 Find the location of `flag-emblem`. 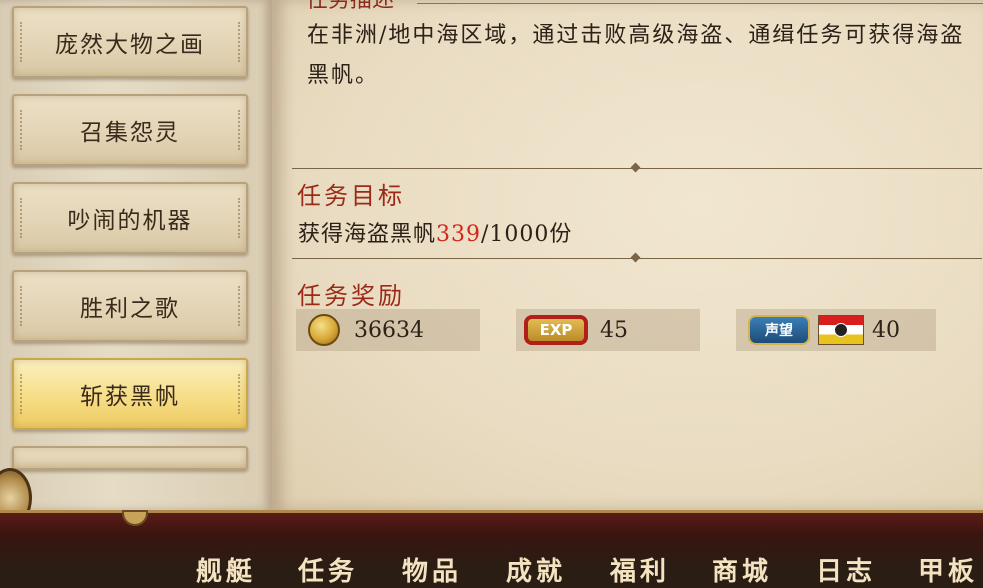

flag-emblem is located at coordinates (841, 330).